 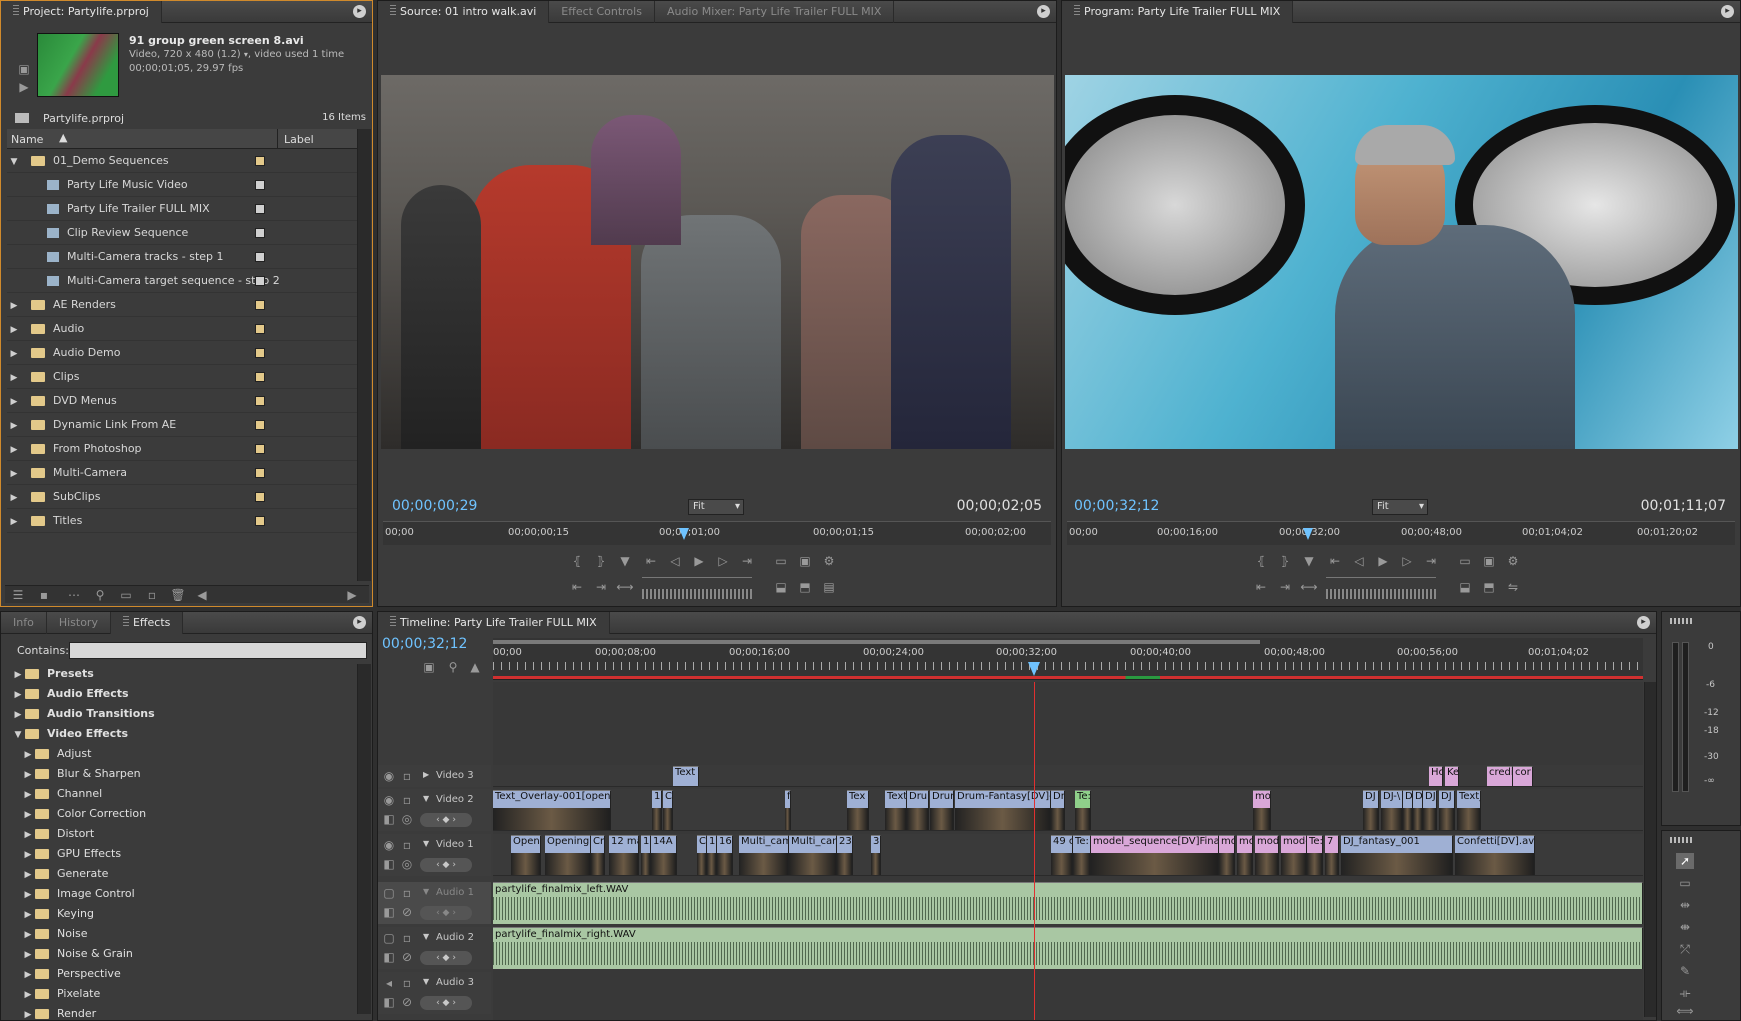 I want to click on tab-effects: Effects, so click(x=147, y=623).